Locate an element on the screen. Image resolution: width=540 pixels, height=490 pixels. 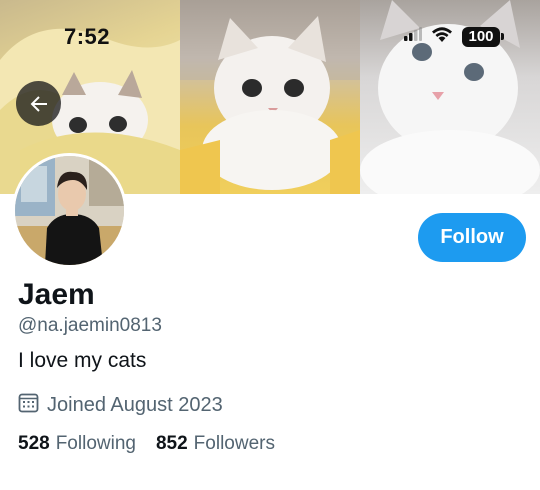
profile-bio: I love my cats is located at coordinates (82, 360).